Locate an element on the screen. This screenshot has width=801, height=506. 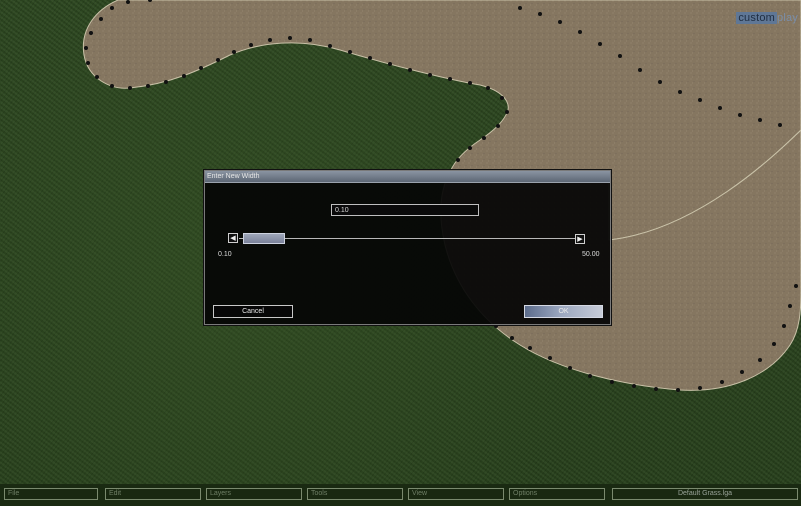
menu-options: Options is located at coordinates (557, 494).